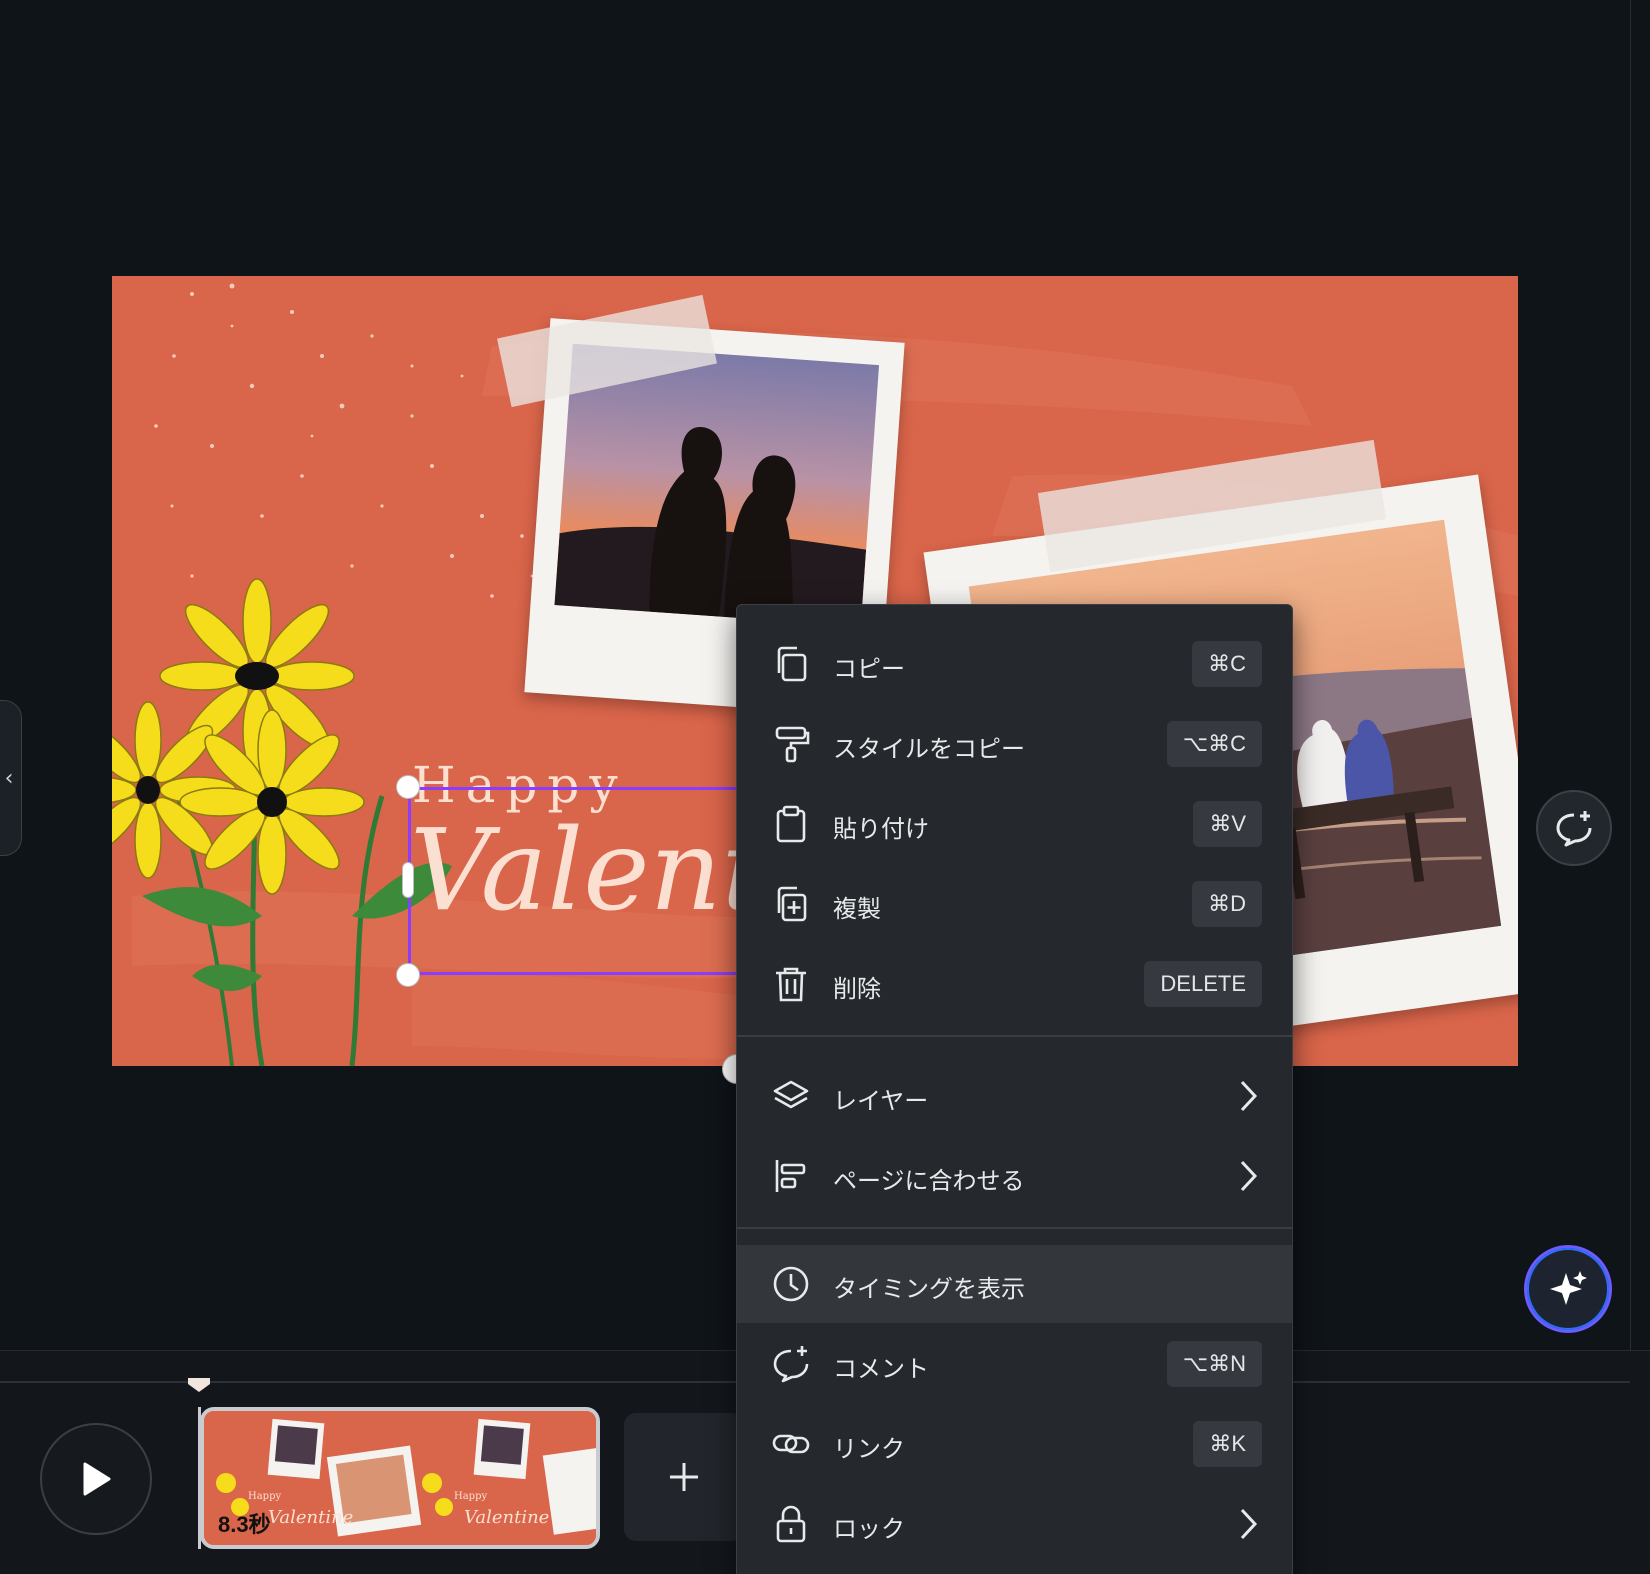 The image size is (1650, 1574). I want to click on clipboard-icon, so click(791, 824).